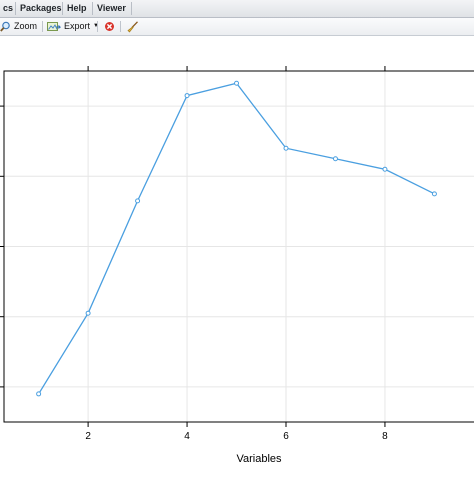  What do you see at coordinates (237, 9) in the screenshot?
I see `pane-tab-bar: cs Packages Help Viewer` at bounding box center [237, 9].